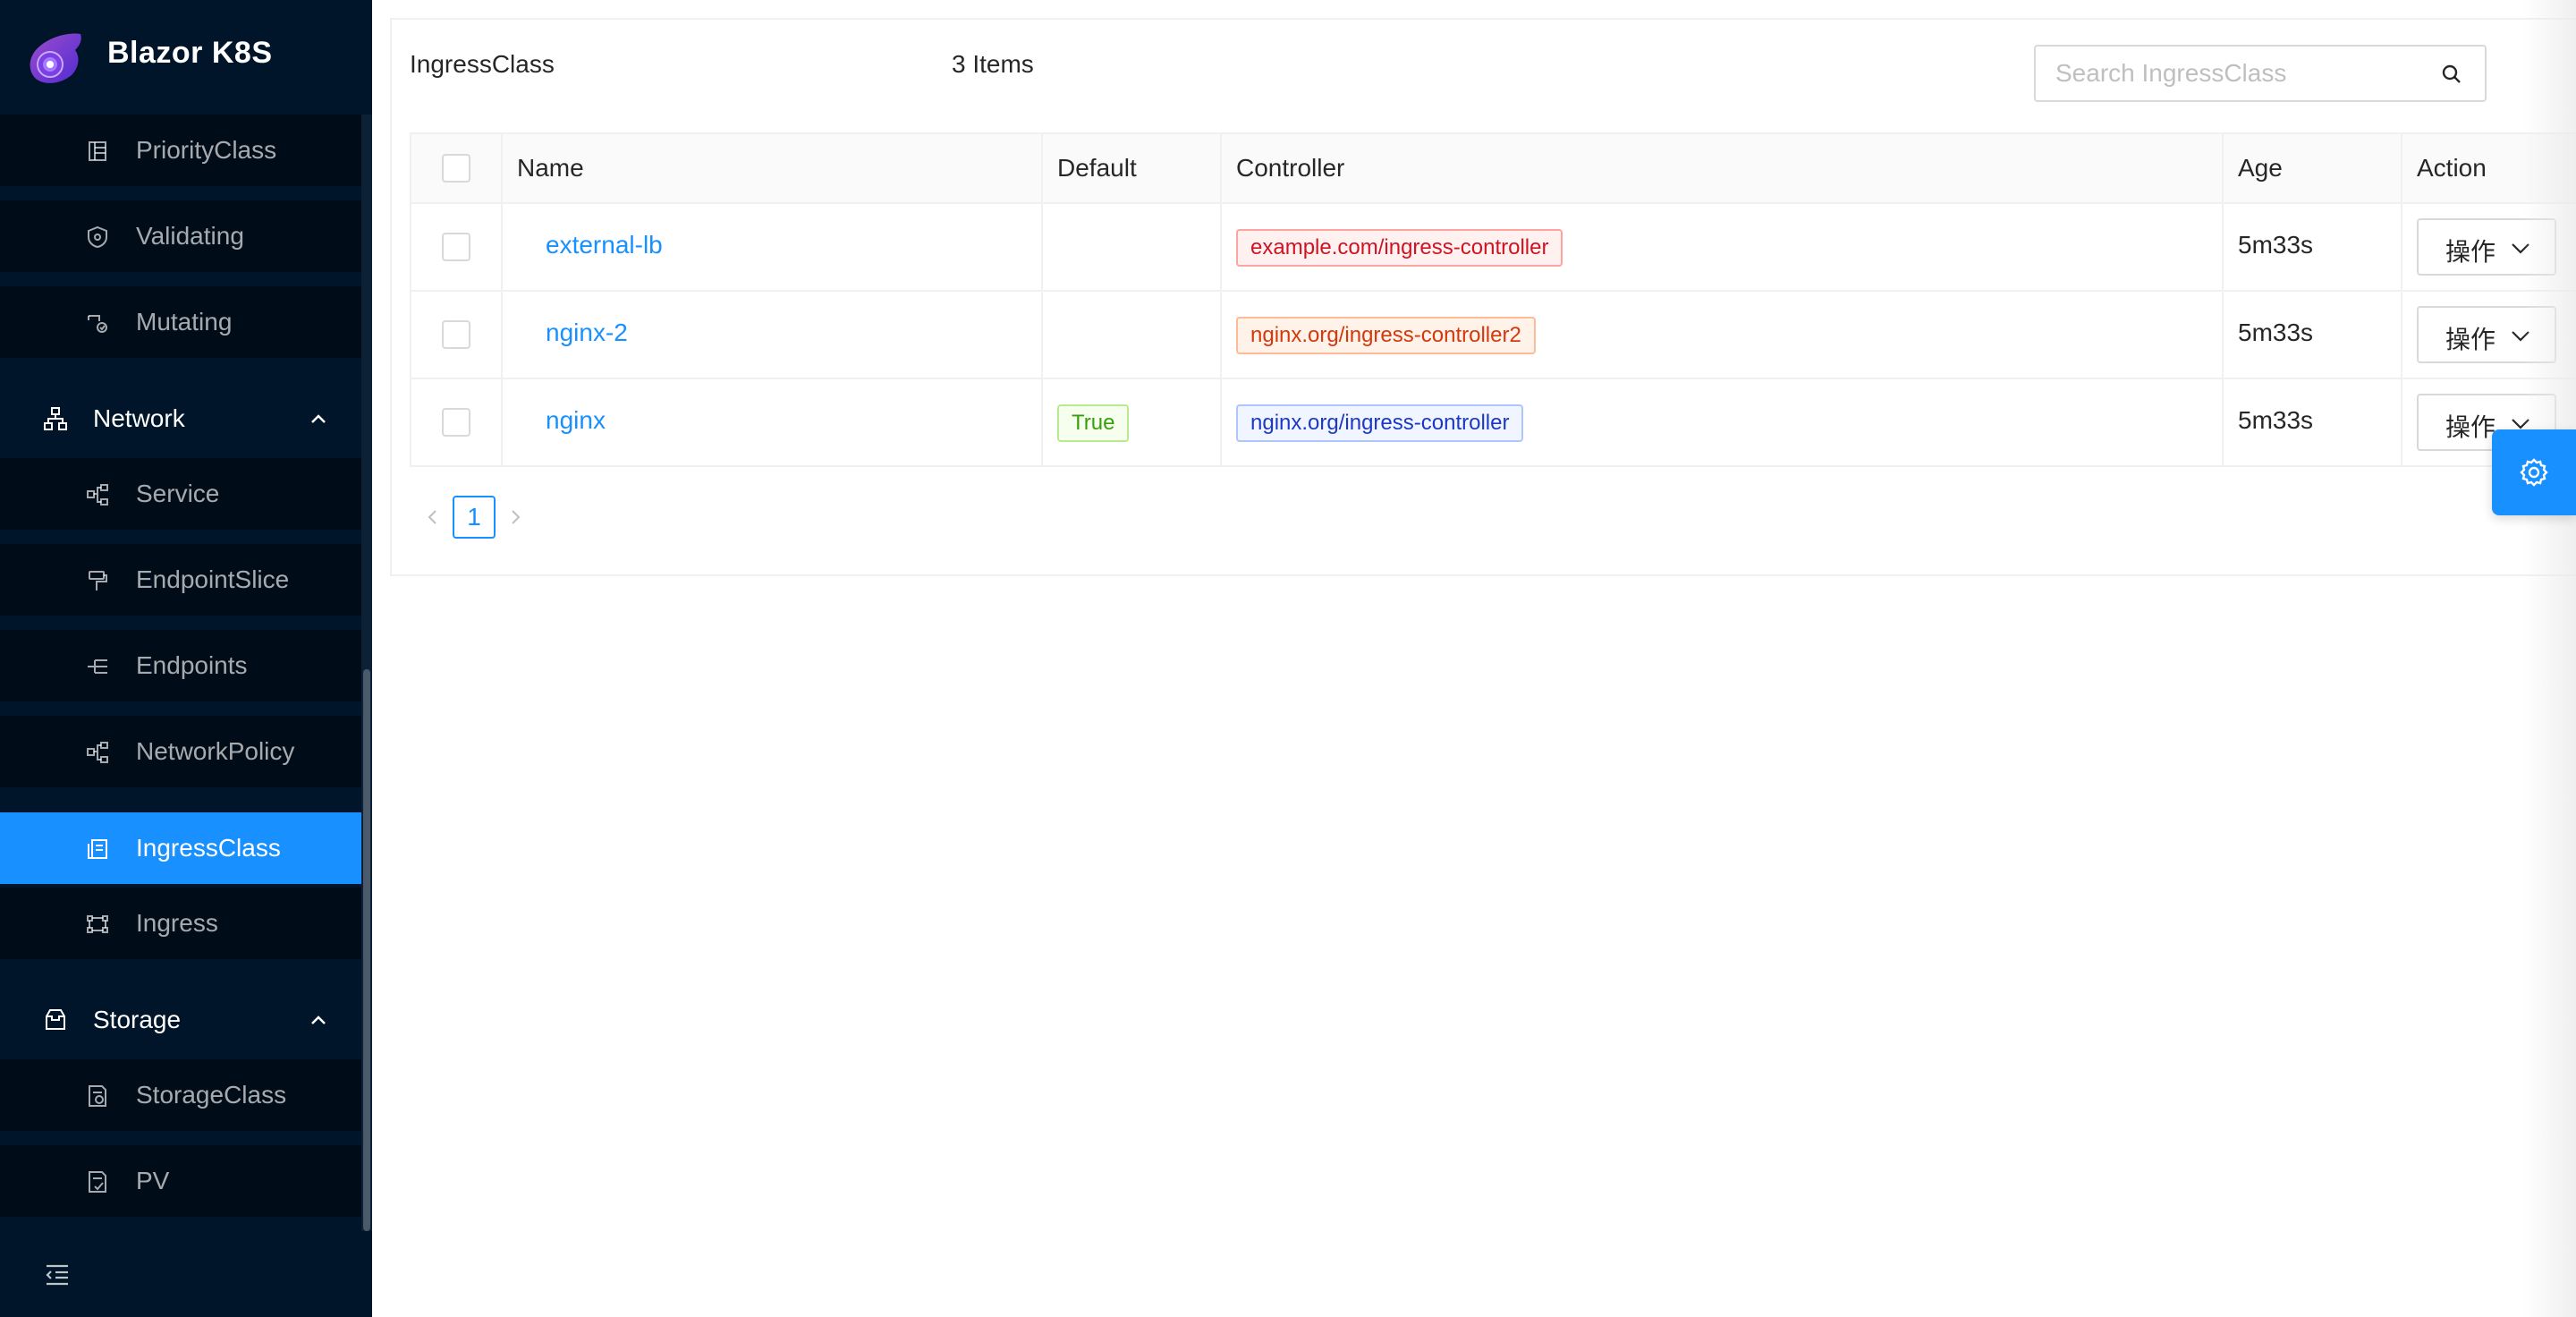  Describe the element at coordinates (186, 58) in the screenshot. I see `brand: Blazor K8S` at that location.